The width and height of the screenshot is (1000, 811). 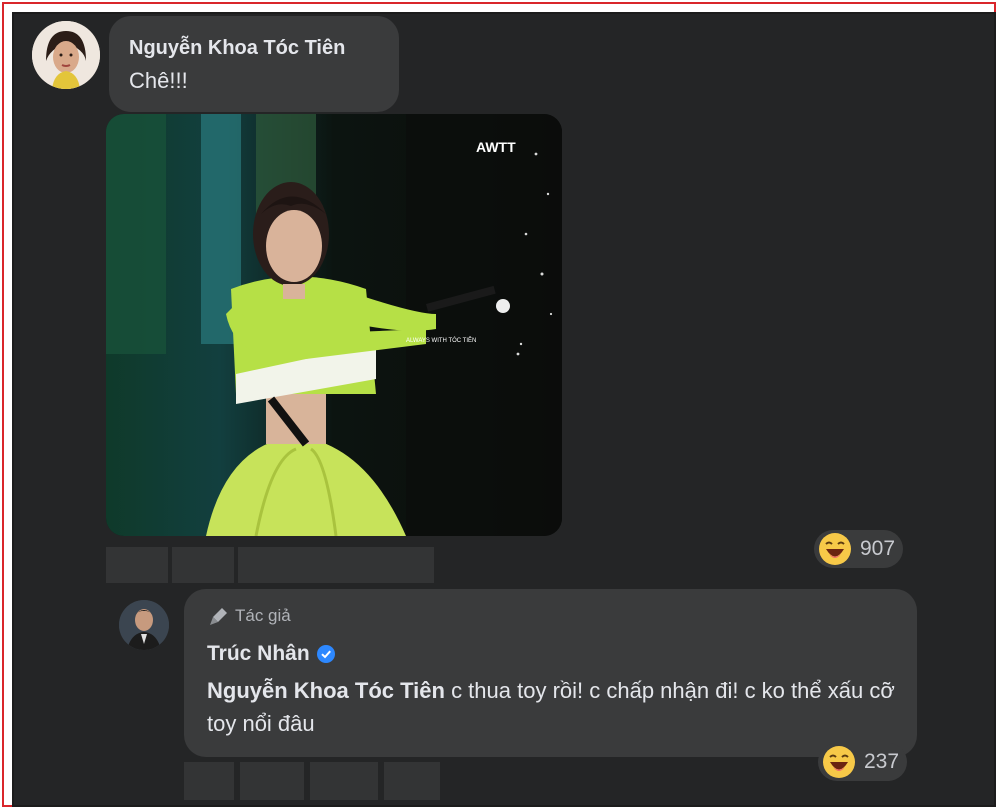 What do you see at coordinates (441, 340) in the screenshot?
I see `photo-watermark-mid: ALWAYS WITH TÓC TIÊN` at bounding box center [441, 340].